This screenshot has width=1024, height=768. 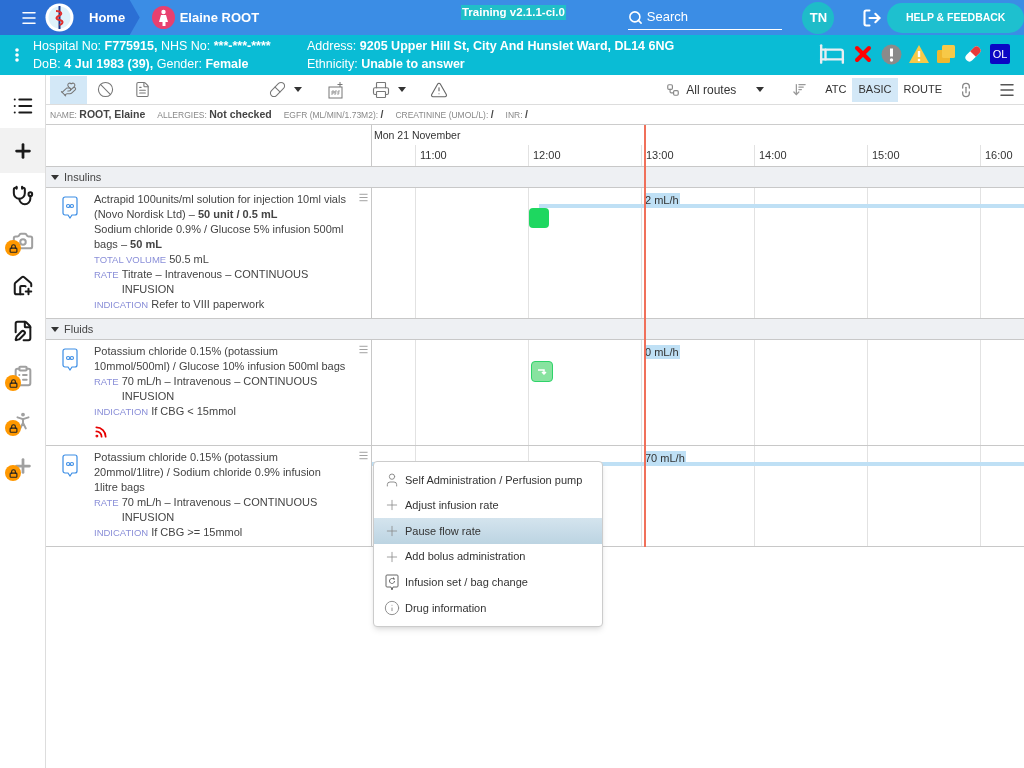 What do you see at coordinates (1000, 54) in the screenshot?
I see `ol-badge: OL` at bounding box center [1000, 54].